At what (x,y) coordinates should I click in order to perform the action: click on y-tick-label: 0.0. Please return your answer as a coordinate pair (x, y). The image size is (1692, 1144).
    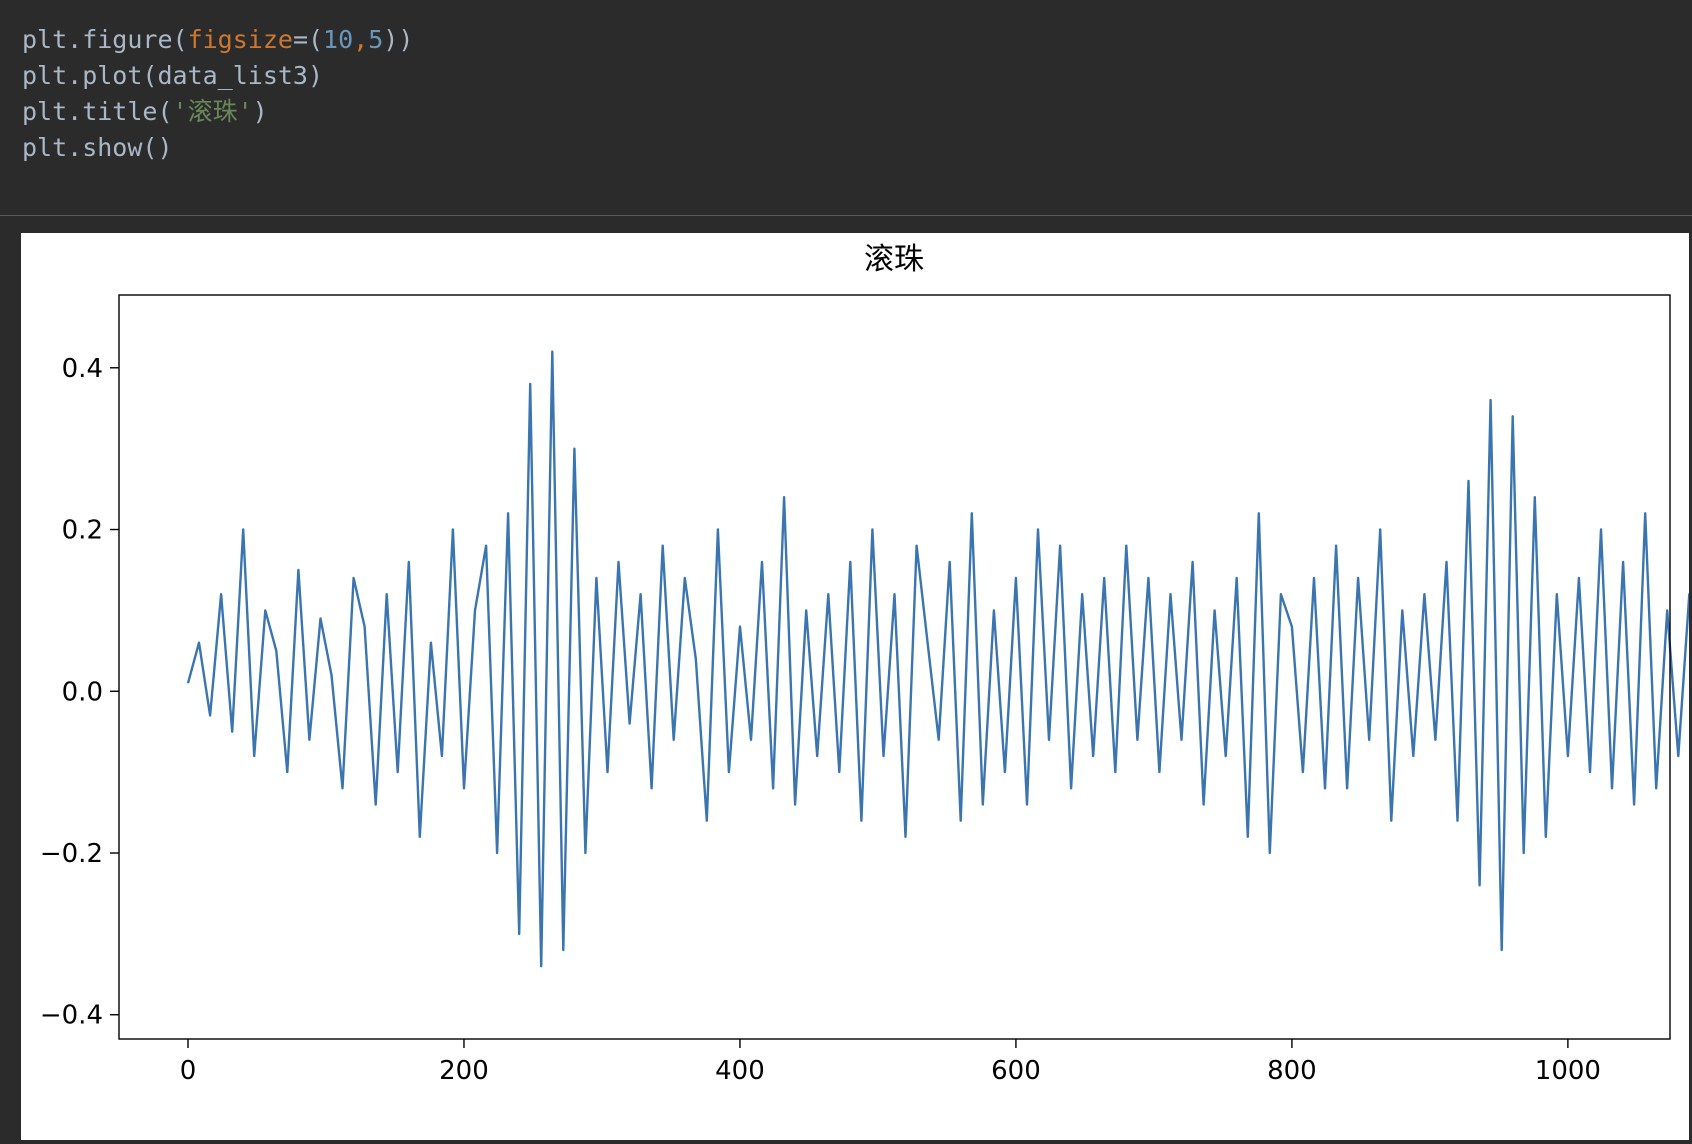
    Looking at the image, I should click on (82, 692).